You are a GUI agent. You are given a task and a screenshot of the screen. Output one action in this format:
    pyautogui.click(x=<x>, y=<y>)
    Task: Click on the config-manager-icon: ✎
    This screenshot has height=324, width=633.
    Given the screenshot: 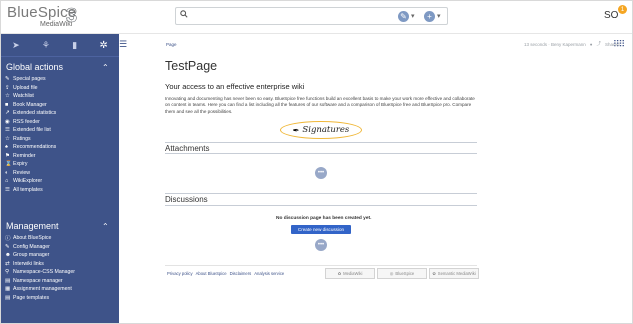 What is the action you would take?
    pyautogui.click(x=7, y=246)
    